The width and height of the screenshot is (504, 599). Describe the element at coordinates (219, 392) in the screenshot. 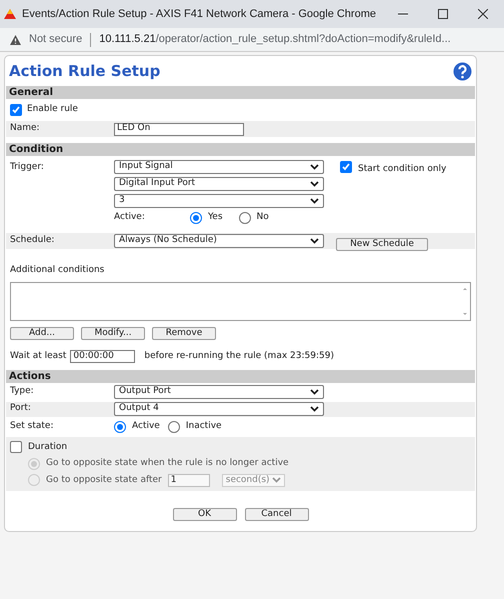

I see `dropdown: Output Port` at that location.